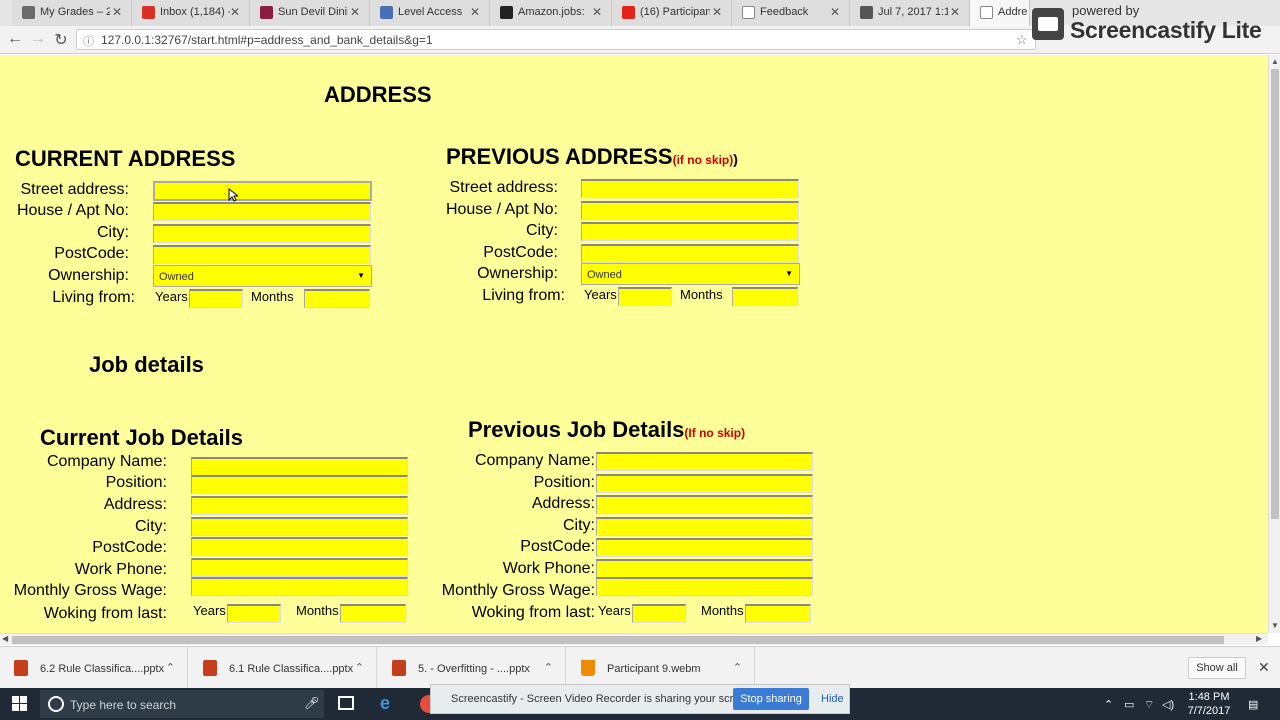  I want to click on show-all-button: Show all, so click(1217, 668).